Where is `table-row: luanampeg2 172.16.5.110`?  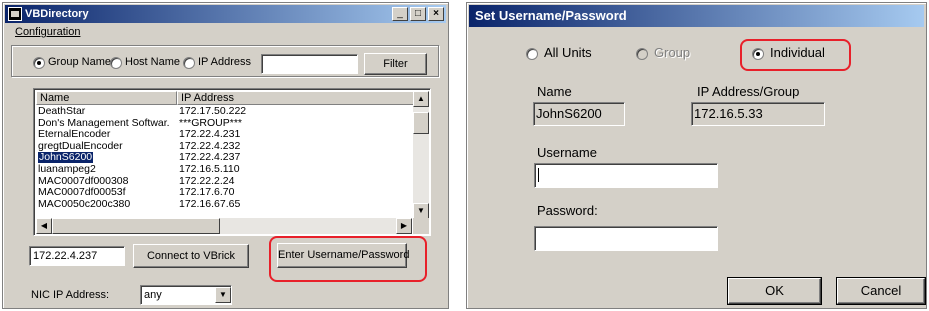
table-row: luanampeg2 172.16.5.110 is located at coordinates (223, 169).